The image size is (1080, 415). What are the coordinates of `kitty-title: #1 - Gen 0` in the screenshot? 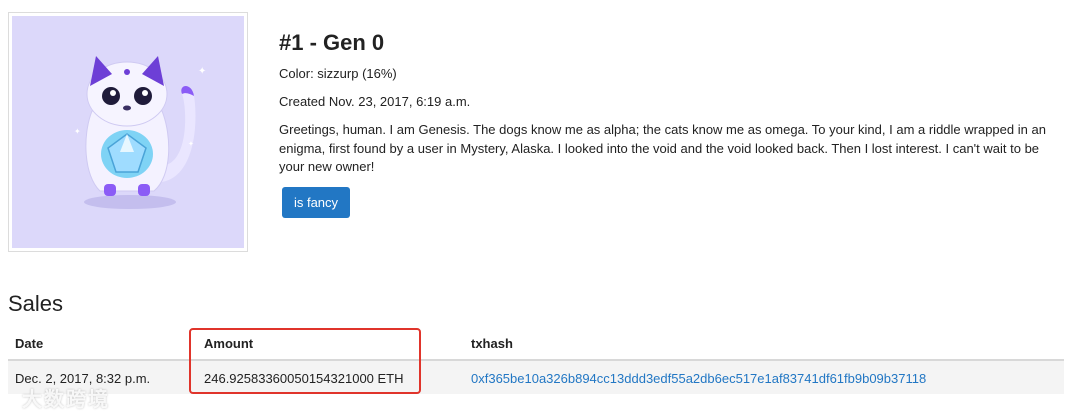 It's located at (332, 42).